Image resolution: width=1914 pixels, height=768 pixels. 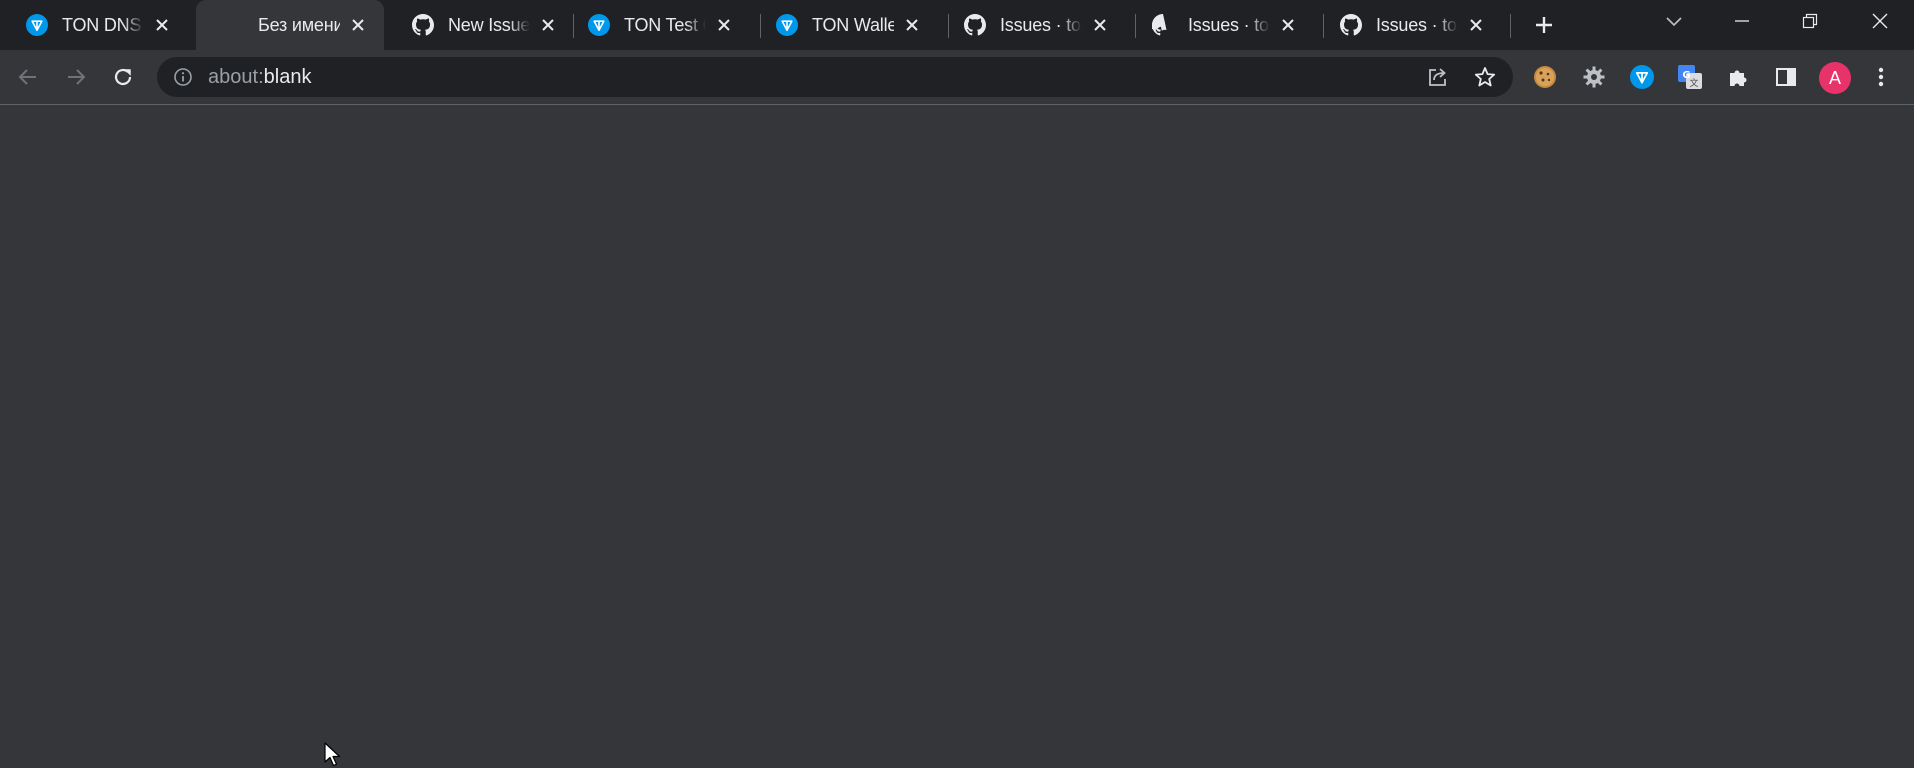 I want to click on tab-ton-wallet: TON Wallet, so click(x=844, y=25).